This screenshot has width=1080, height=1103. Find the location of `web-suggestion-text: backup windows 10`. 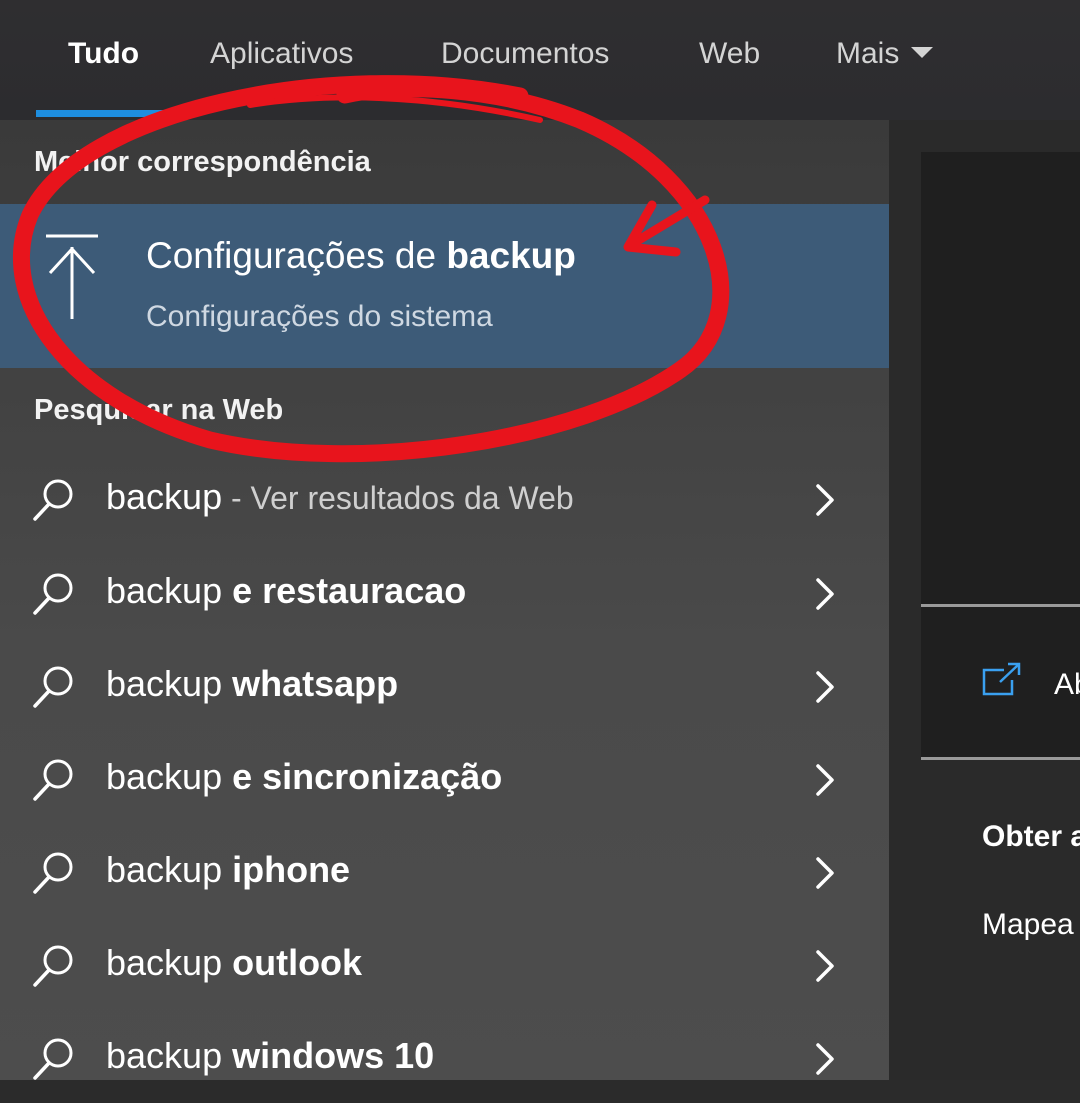

web-suggestion-text: backup windows 10 is located at coordinates (270, 1056).